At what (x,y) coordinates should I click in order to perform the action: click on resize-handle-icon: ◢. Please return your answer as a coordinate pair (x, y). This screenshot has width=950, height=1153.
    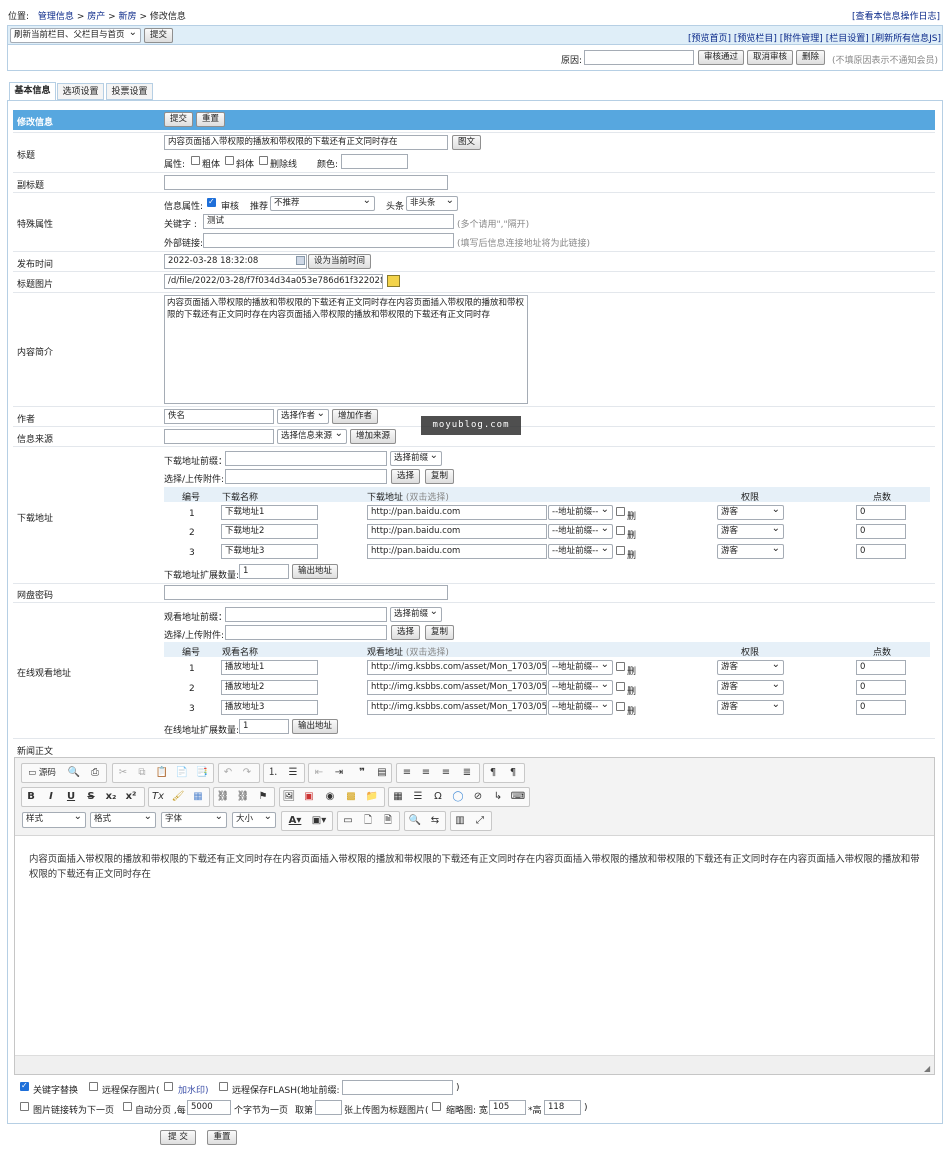
    Looking at the image, I should click on (927, 1068).